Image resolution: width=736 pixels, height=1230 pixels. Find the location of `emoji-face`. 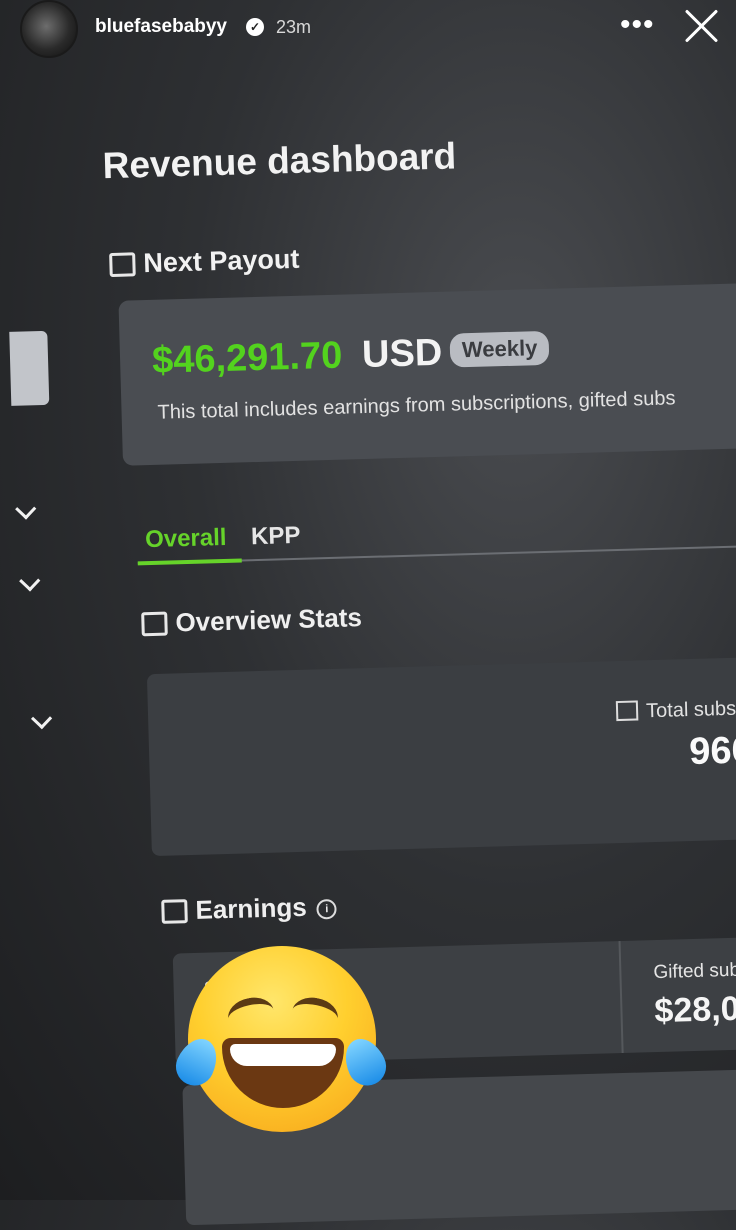

emoji-face is located at coordinates (282, 1039).